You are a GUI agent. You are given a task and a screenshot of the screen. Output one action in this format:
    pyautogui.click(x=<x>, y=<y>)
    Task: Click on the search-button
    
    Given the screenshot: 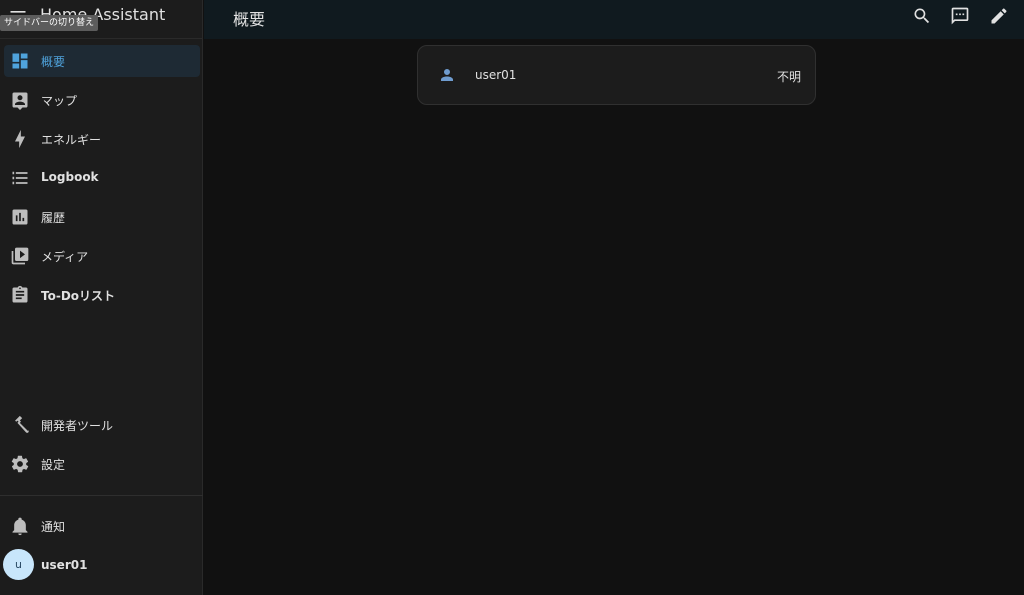 What is the action you would take?
    pyautogui.click(x=922, y=16)
    